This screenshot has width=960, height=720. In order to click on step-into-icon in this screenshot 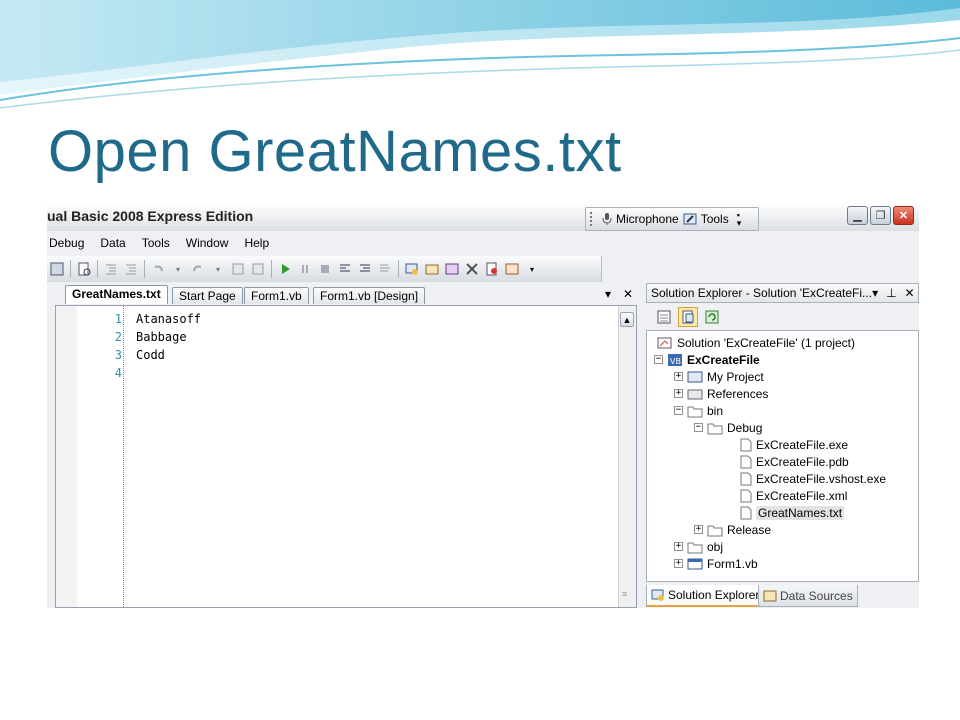, I will do `click(345, 269)`.